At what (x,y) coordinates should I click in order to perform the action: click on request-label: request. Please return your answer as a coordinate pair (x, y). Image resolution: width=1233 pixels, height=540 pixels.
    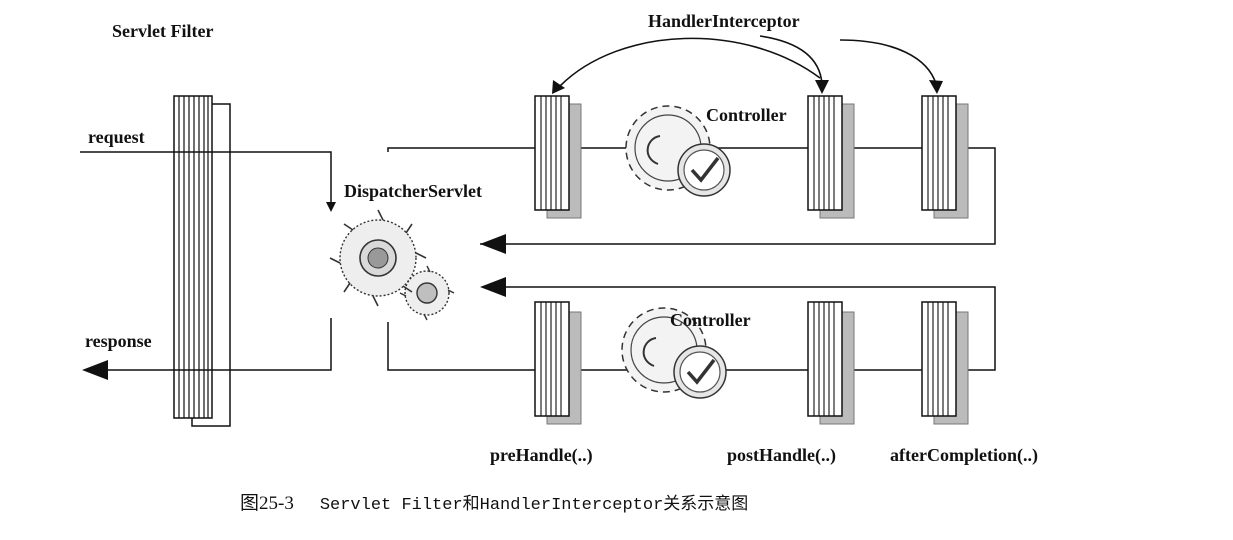
    Looking at the image, I should click on (116, 137).